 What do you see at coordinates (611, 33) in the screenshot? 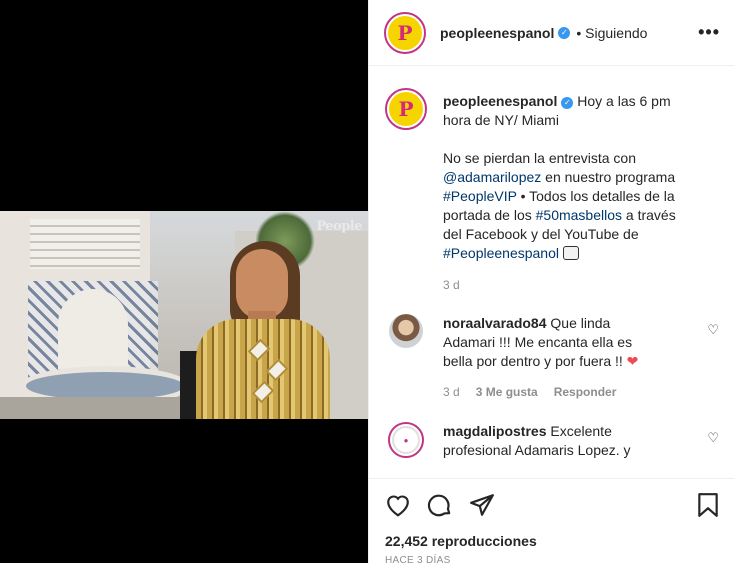
I see `follow-status: • Siguiendo` at bounding box center [611, 33].